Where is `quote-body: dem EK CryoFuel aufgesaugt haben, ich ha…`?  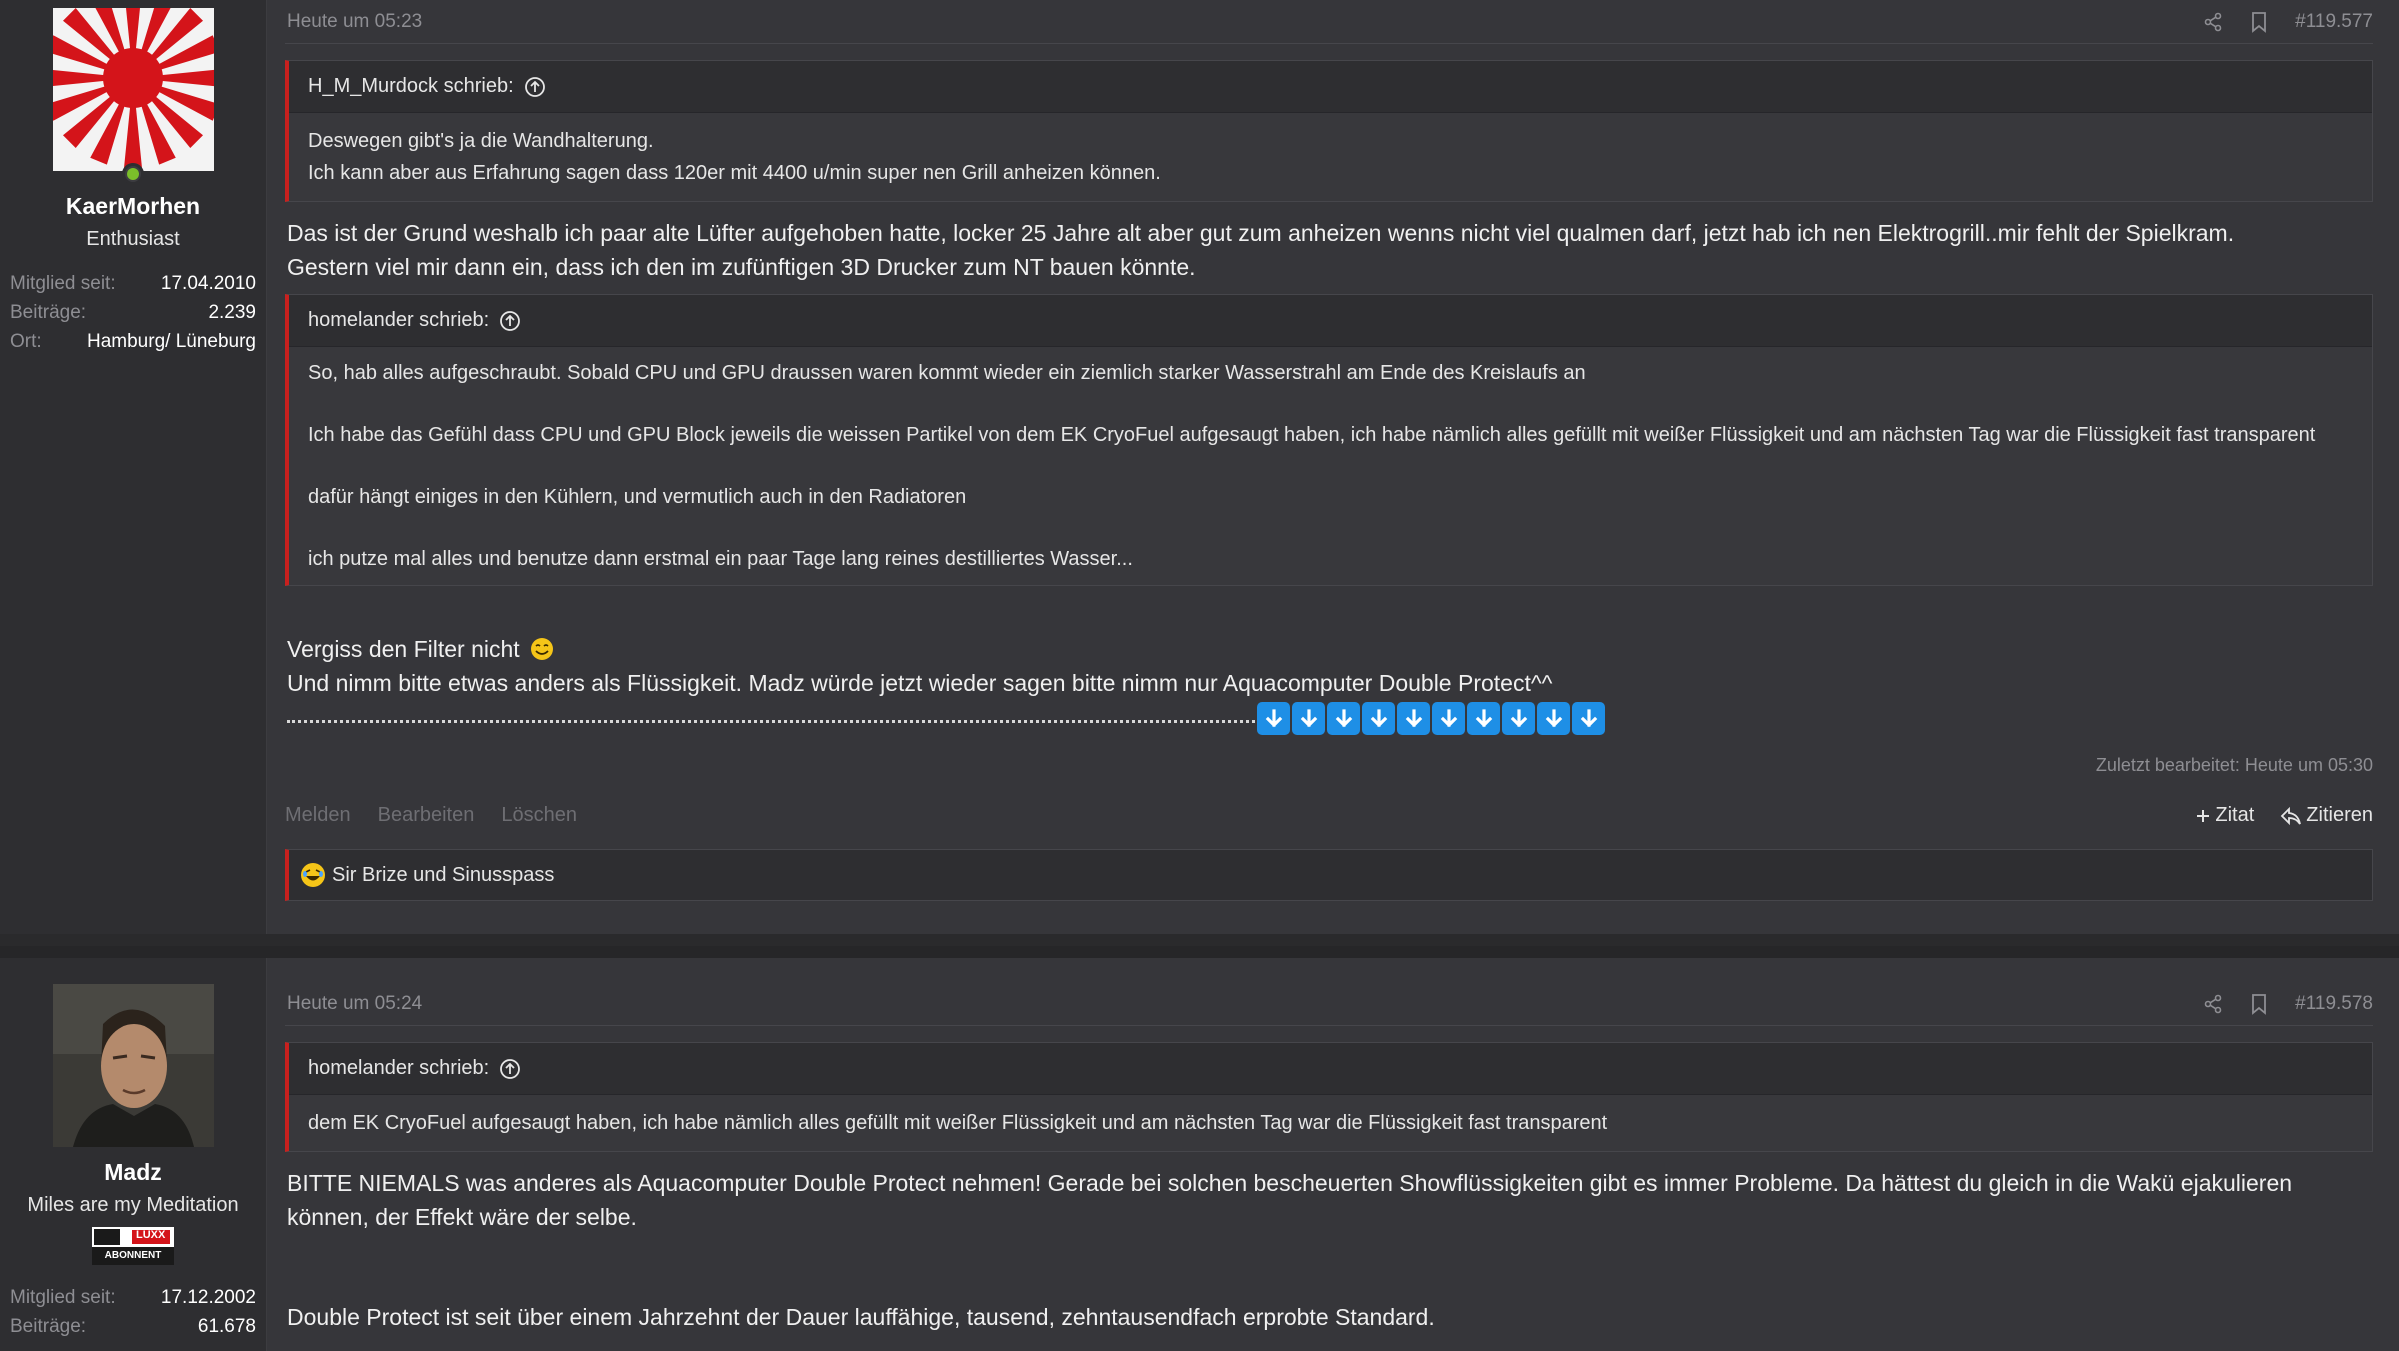 quote-body: dem EK CryoFuel aufgesaugt haben, ich ha… is located at coordinates (1330, 1123).